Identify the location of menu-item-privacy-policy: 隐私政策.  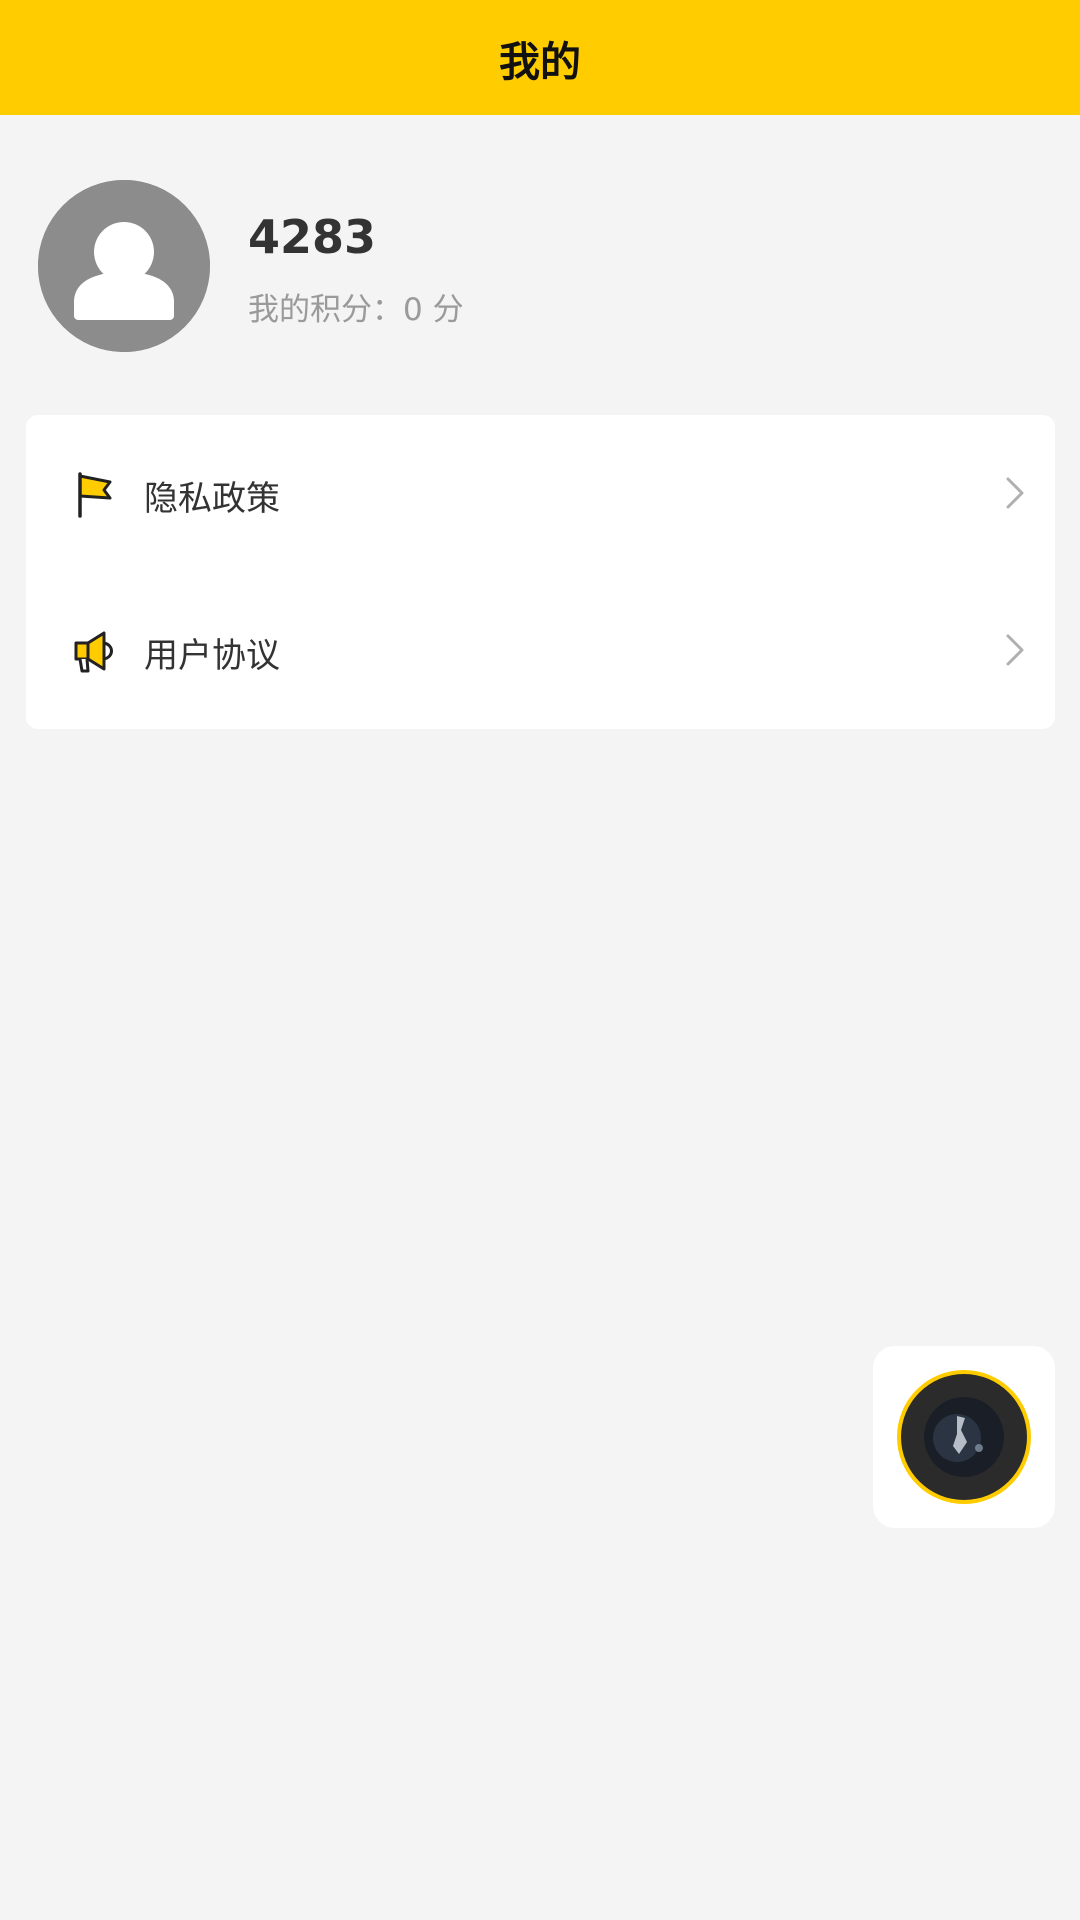
(540, 493).